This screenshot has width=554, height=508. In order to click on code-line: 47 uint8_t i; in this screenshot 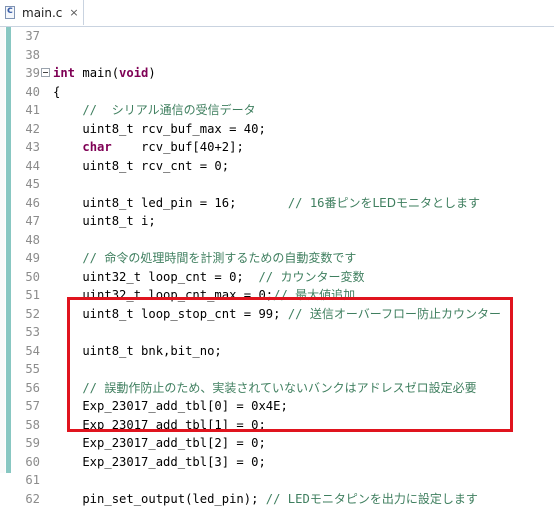, I will do `click(277, 221)`.